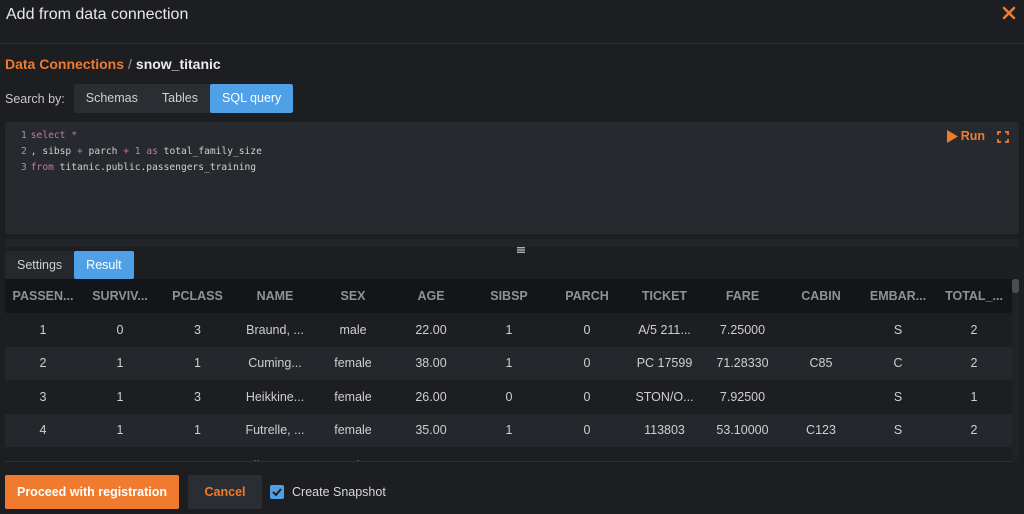 The height and width of the screenshot is (514, 1024). I want to click on column-header: TICKET, so click(664, 296).